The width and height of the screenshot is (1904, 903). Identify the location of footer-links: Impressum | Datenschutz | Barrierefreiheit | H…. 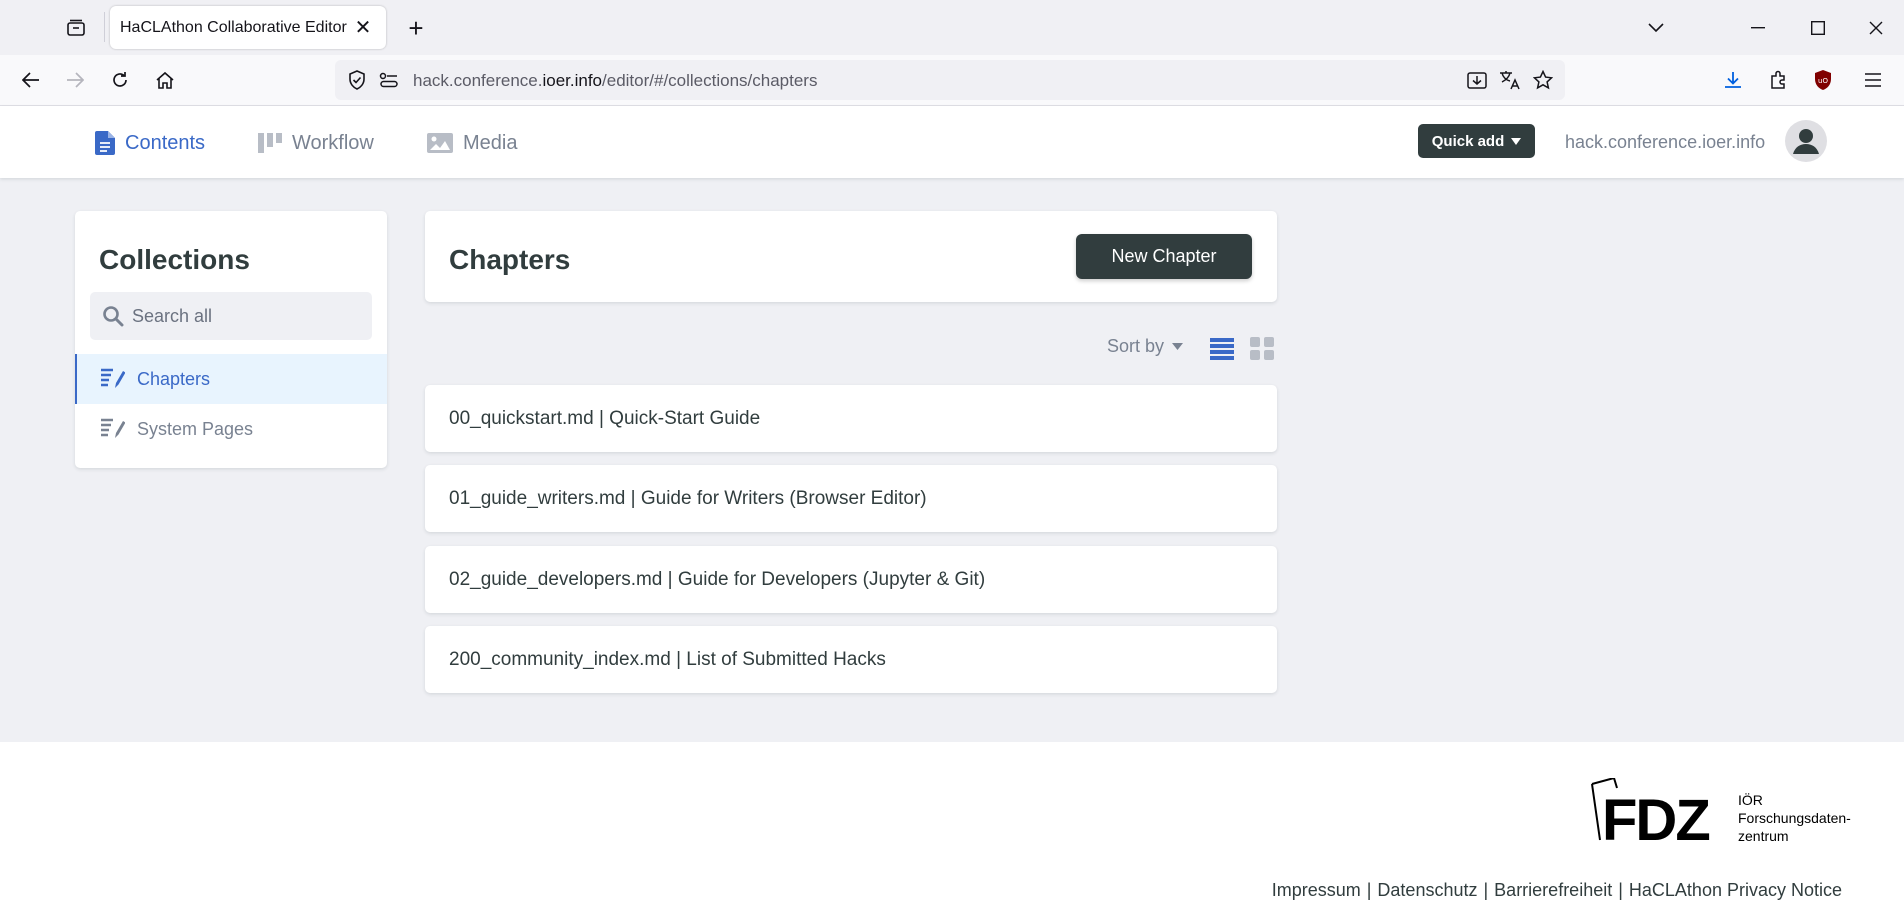
(1557, 890).